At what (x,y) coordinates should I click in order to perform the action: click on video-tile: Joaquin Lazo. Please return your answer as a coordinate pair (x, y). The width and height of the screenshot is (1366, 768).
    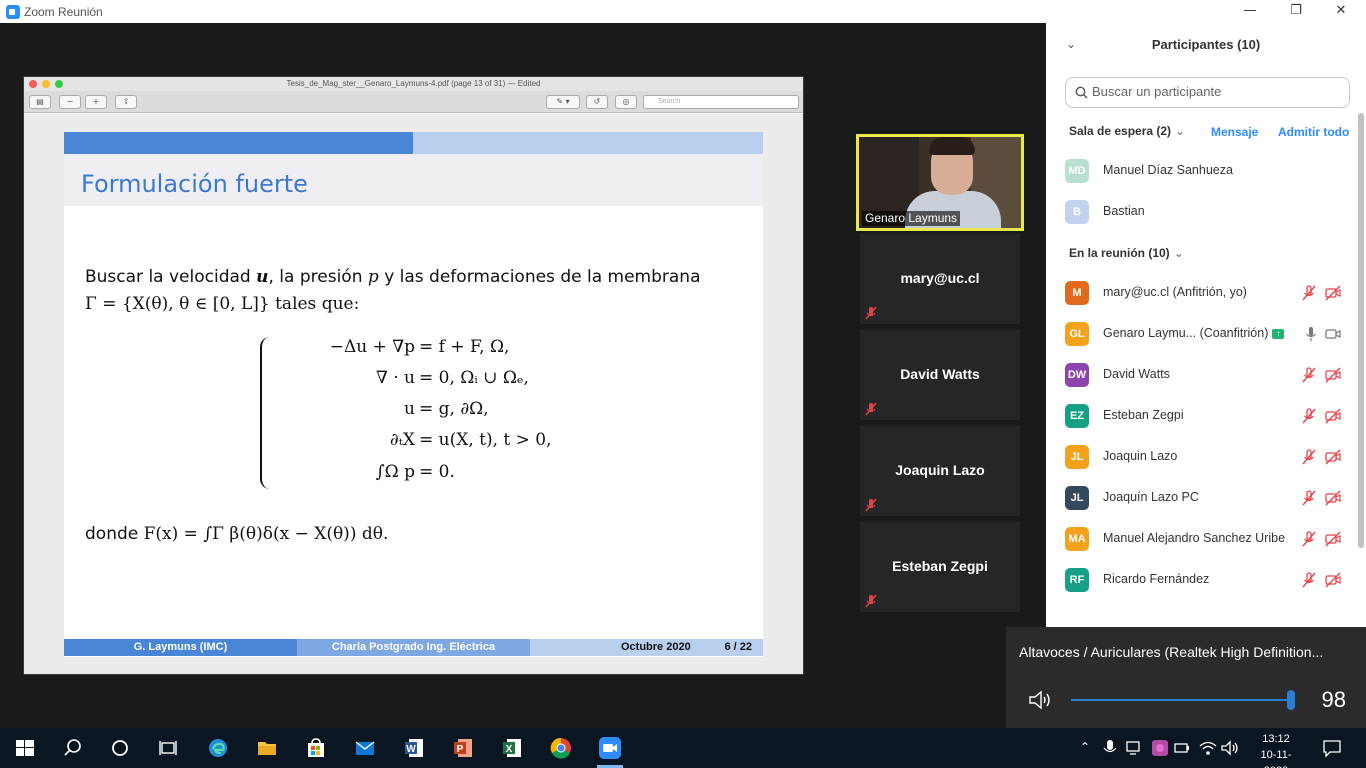
    Looking at the image, I should click on (940, 471).